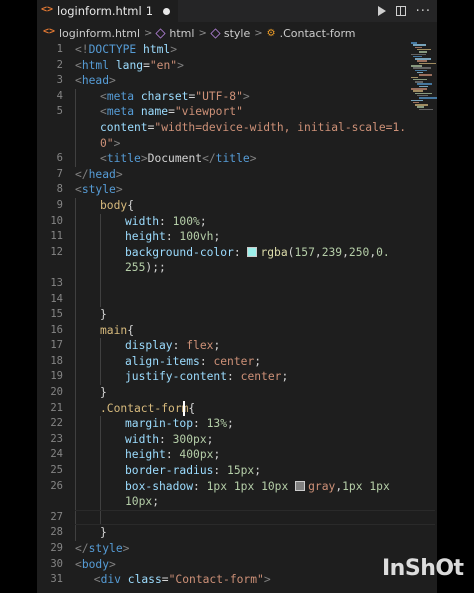  I want to click on code-line: <div class="Contact-form">, so click(255, 580).